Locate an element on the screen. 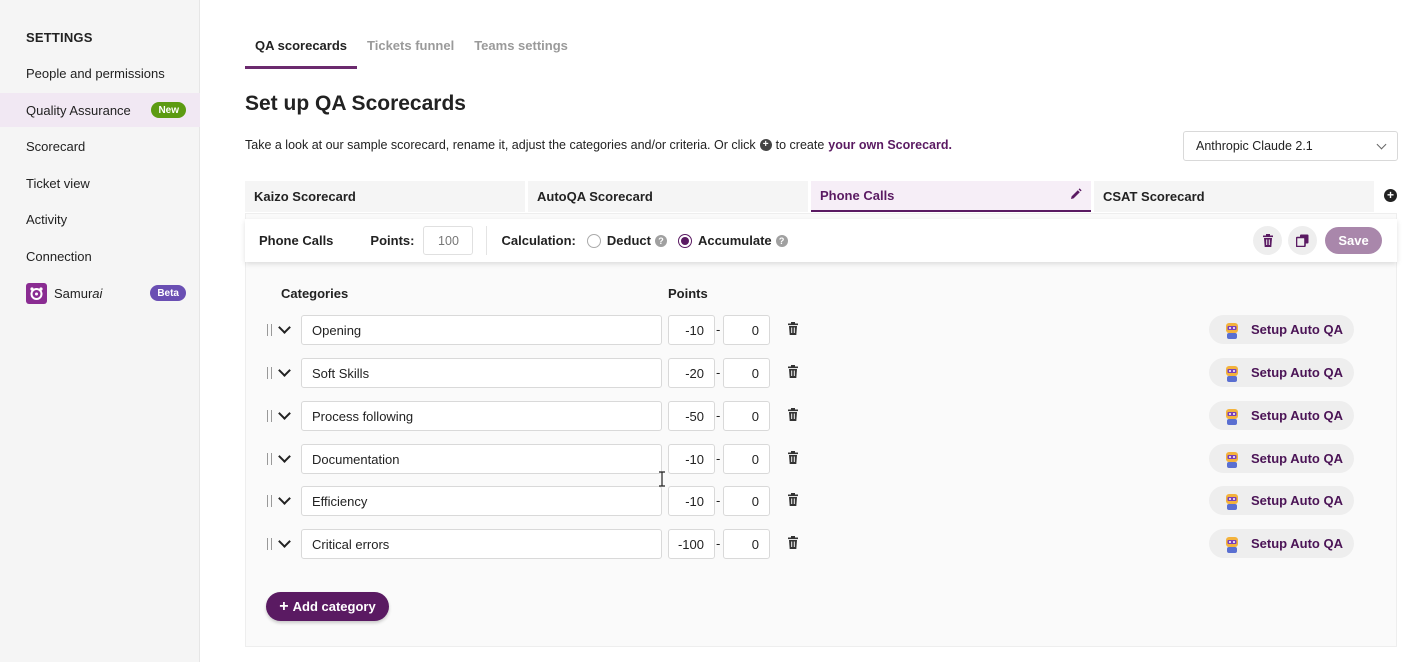  tab-teams-settings: Teams settings is located at coordinates (521, 46).